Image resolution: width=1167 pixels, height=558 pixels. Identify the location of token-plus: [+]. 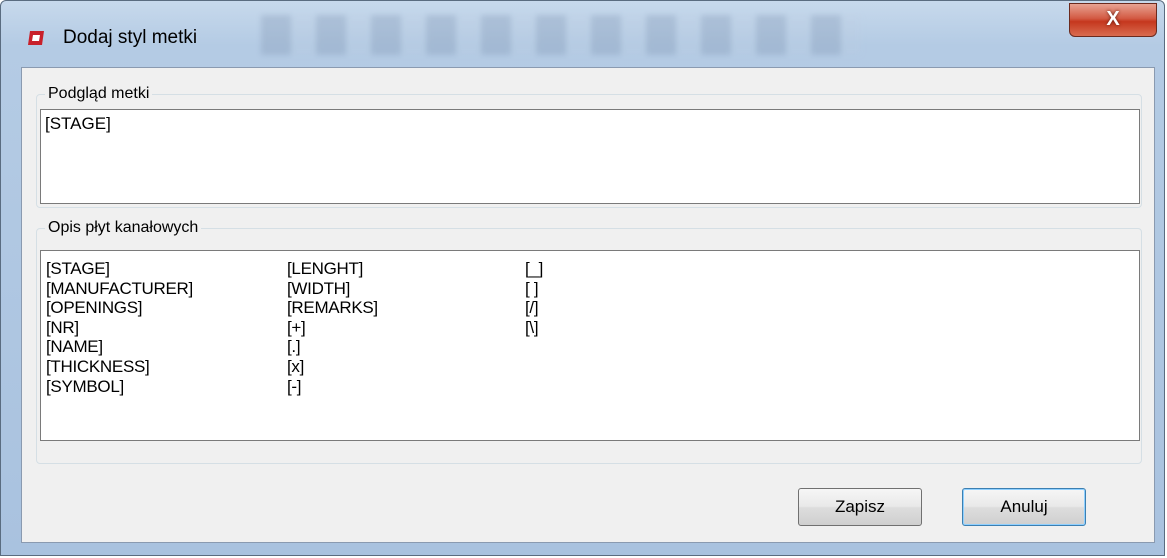
(332, 328).